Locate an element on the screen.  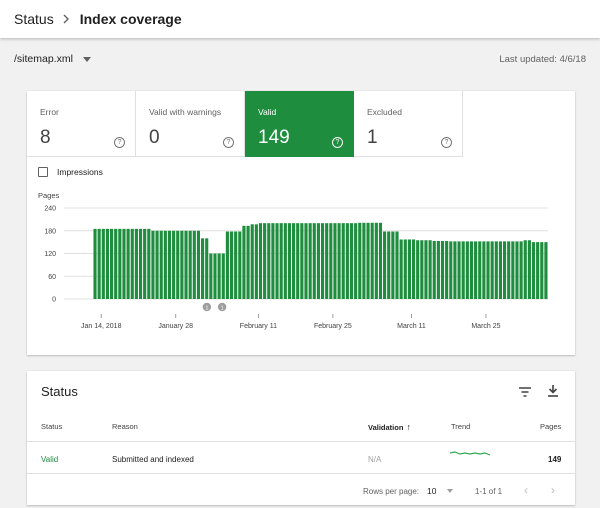
row-validation: N/A is located at coordinates (375, 459).